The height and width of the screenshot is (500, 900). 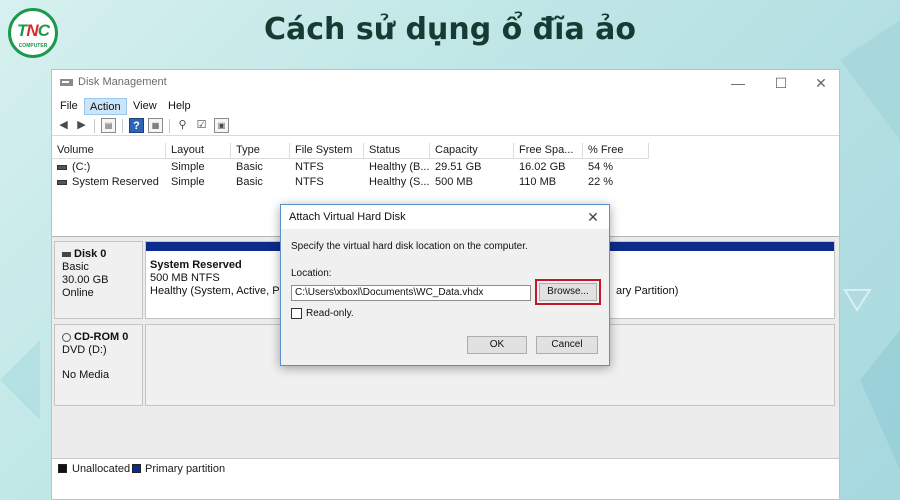 I want to click on menu-help: Help, so click(x=179, y=106).